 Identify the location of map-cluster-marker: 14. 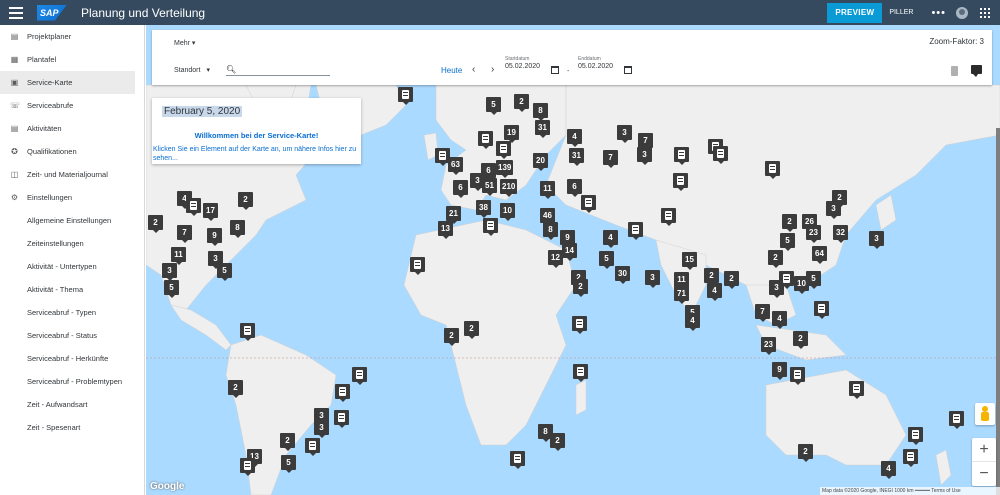
(569, 252).